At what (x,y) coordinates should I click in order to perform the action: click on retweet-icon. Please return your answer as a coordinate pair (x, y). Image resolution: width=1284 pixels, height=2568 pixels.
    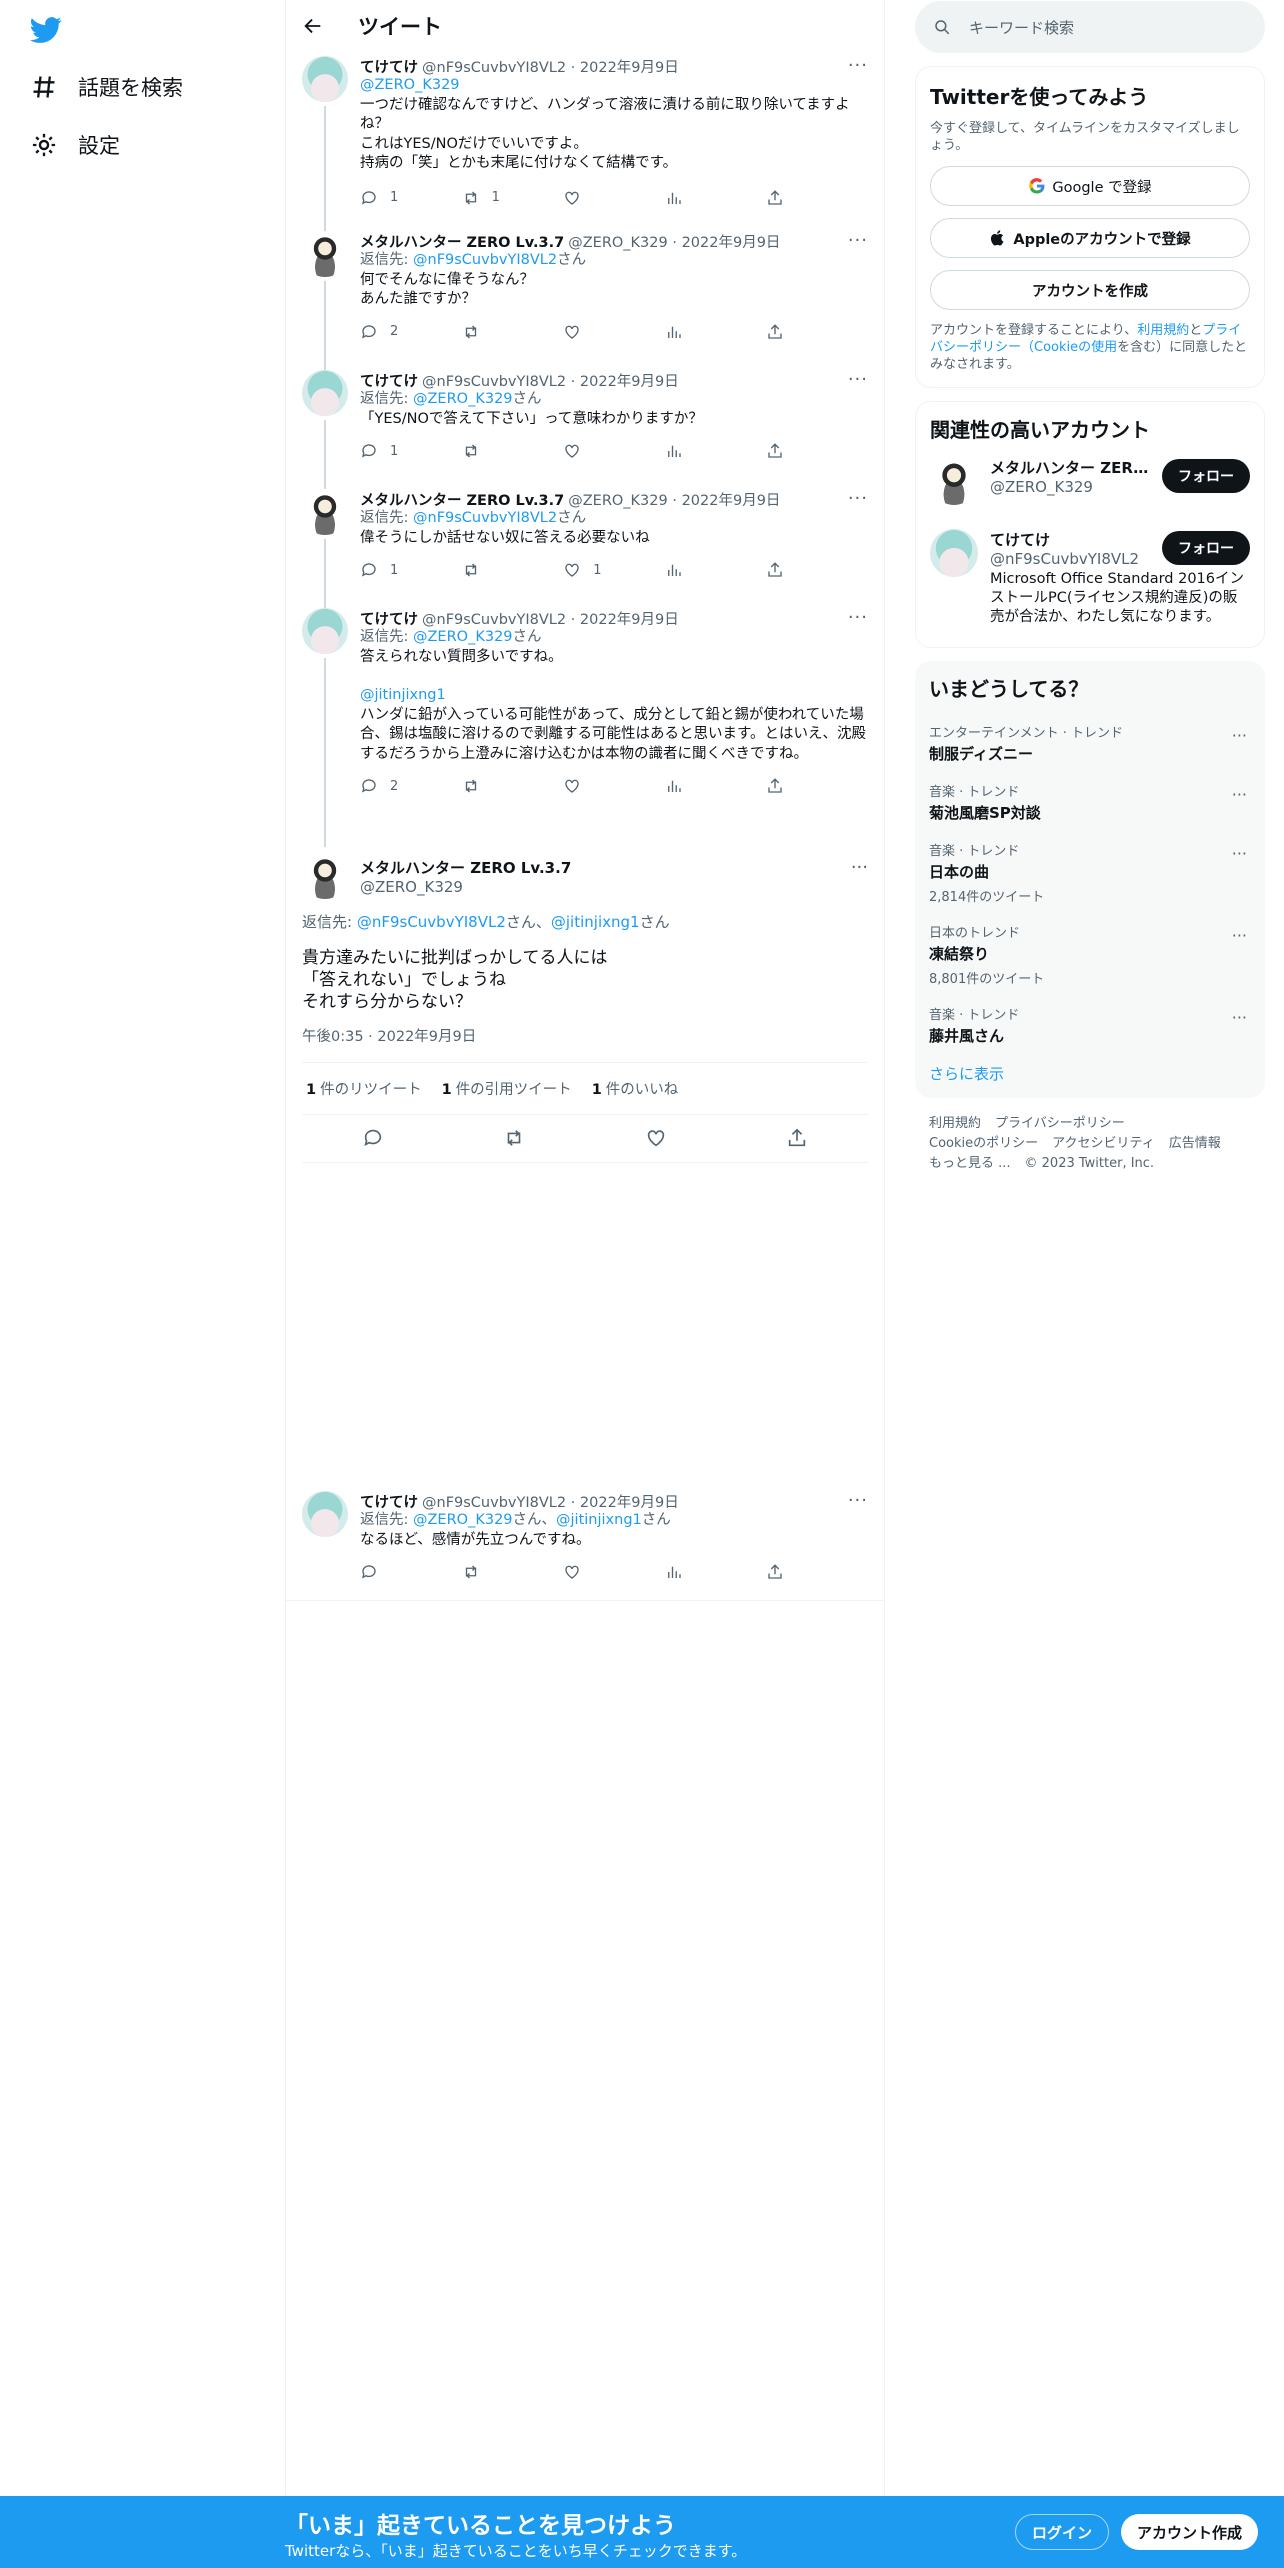
    Looking at the image, I should click on (514, 1138).